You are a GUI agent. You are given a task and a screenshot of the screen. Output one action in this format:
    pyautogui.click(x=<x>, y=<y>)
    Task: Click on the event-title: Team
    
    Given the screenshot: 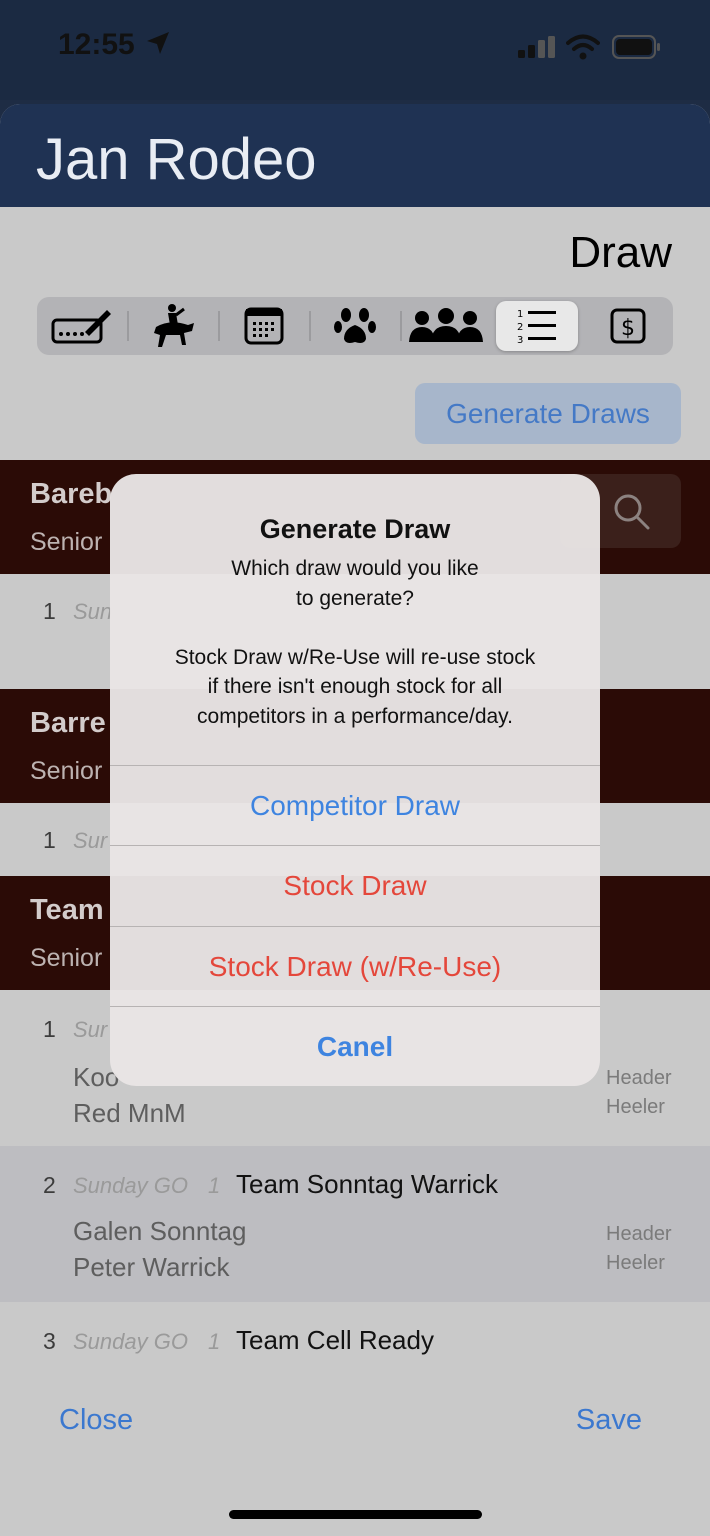 What is the action you would take?
    pyautogui.click(x=67, y=910)
    